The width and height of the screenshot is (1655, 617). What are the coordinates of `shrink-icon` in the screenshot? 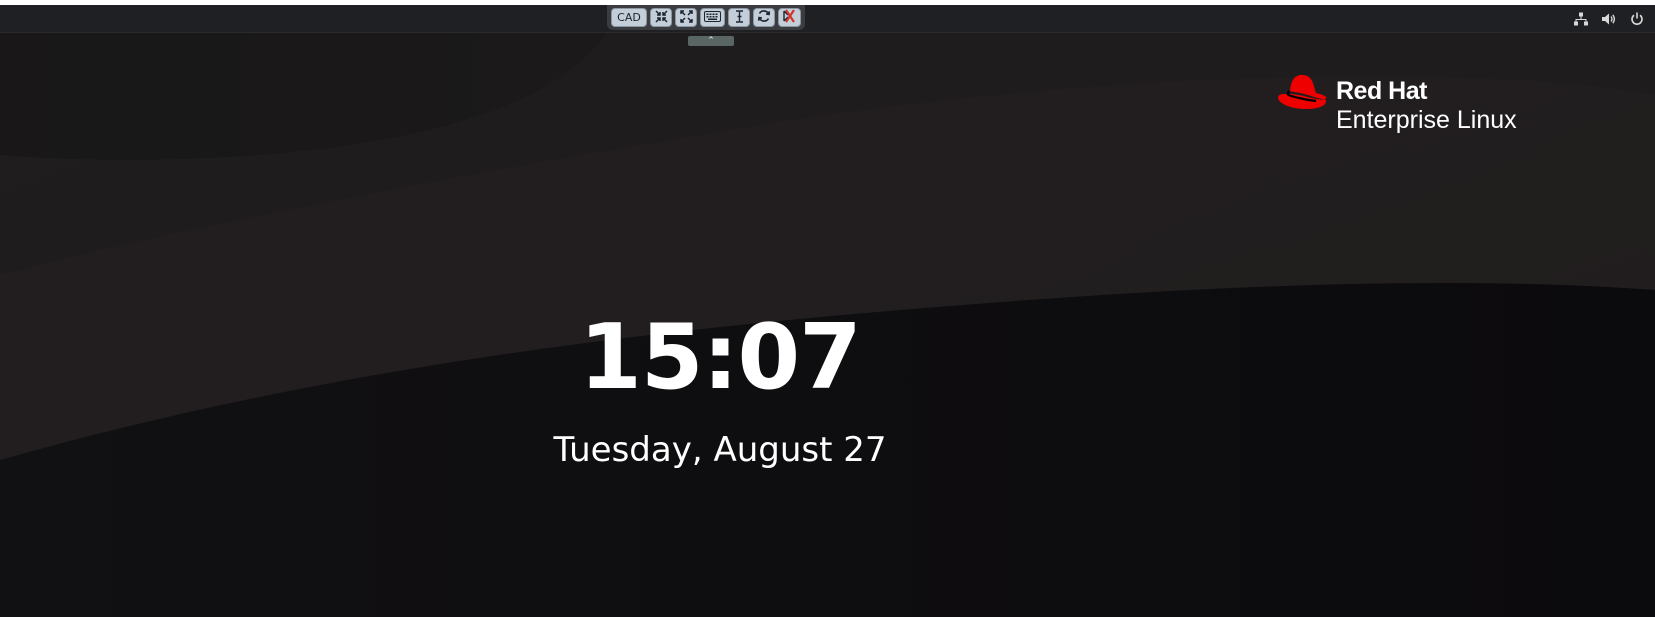 It's located at (661, 17).